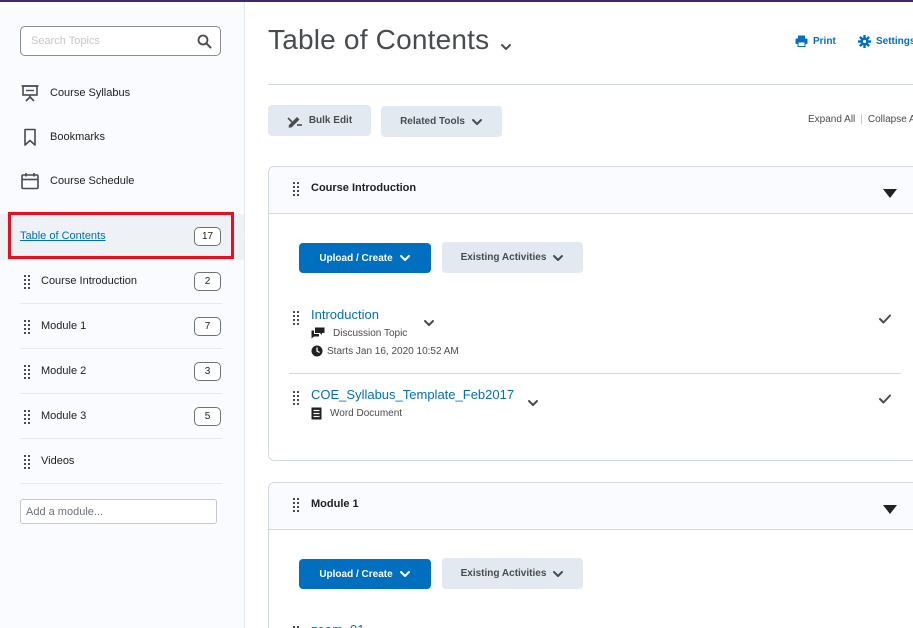  I want to click on module-count-badge: 2, so click(207, 281).